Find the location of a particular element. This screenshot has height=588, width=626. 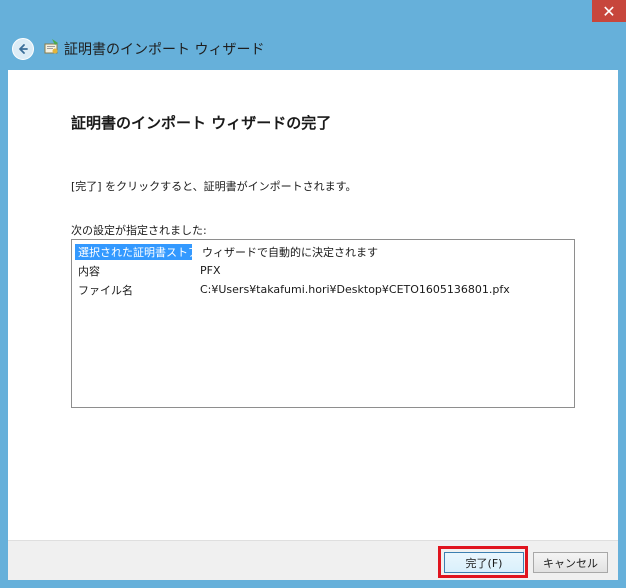

back-button is located at coordinates (23, 49).